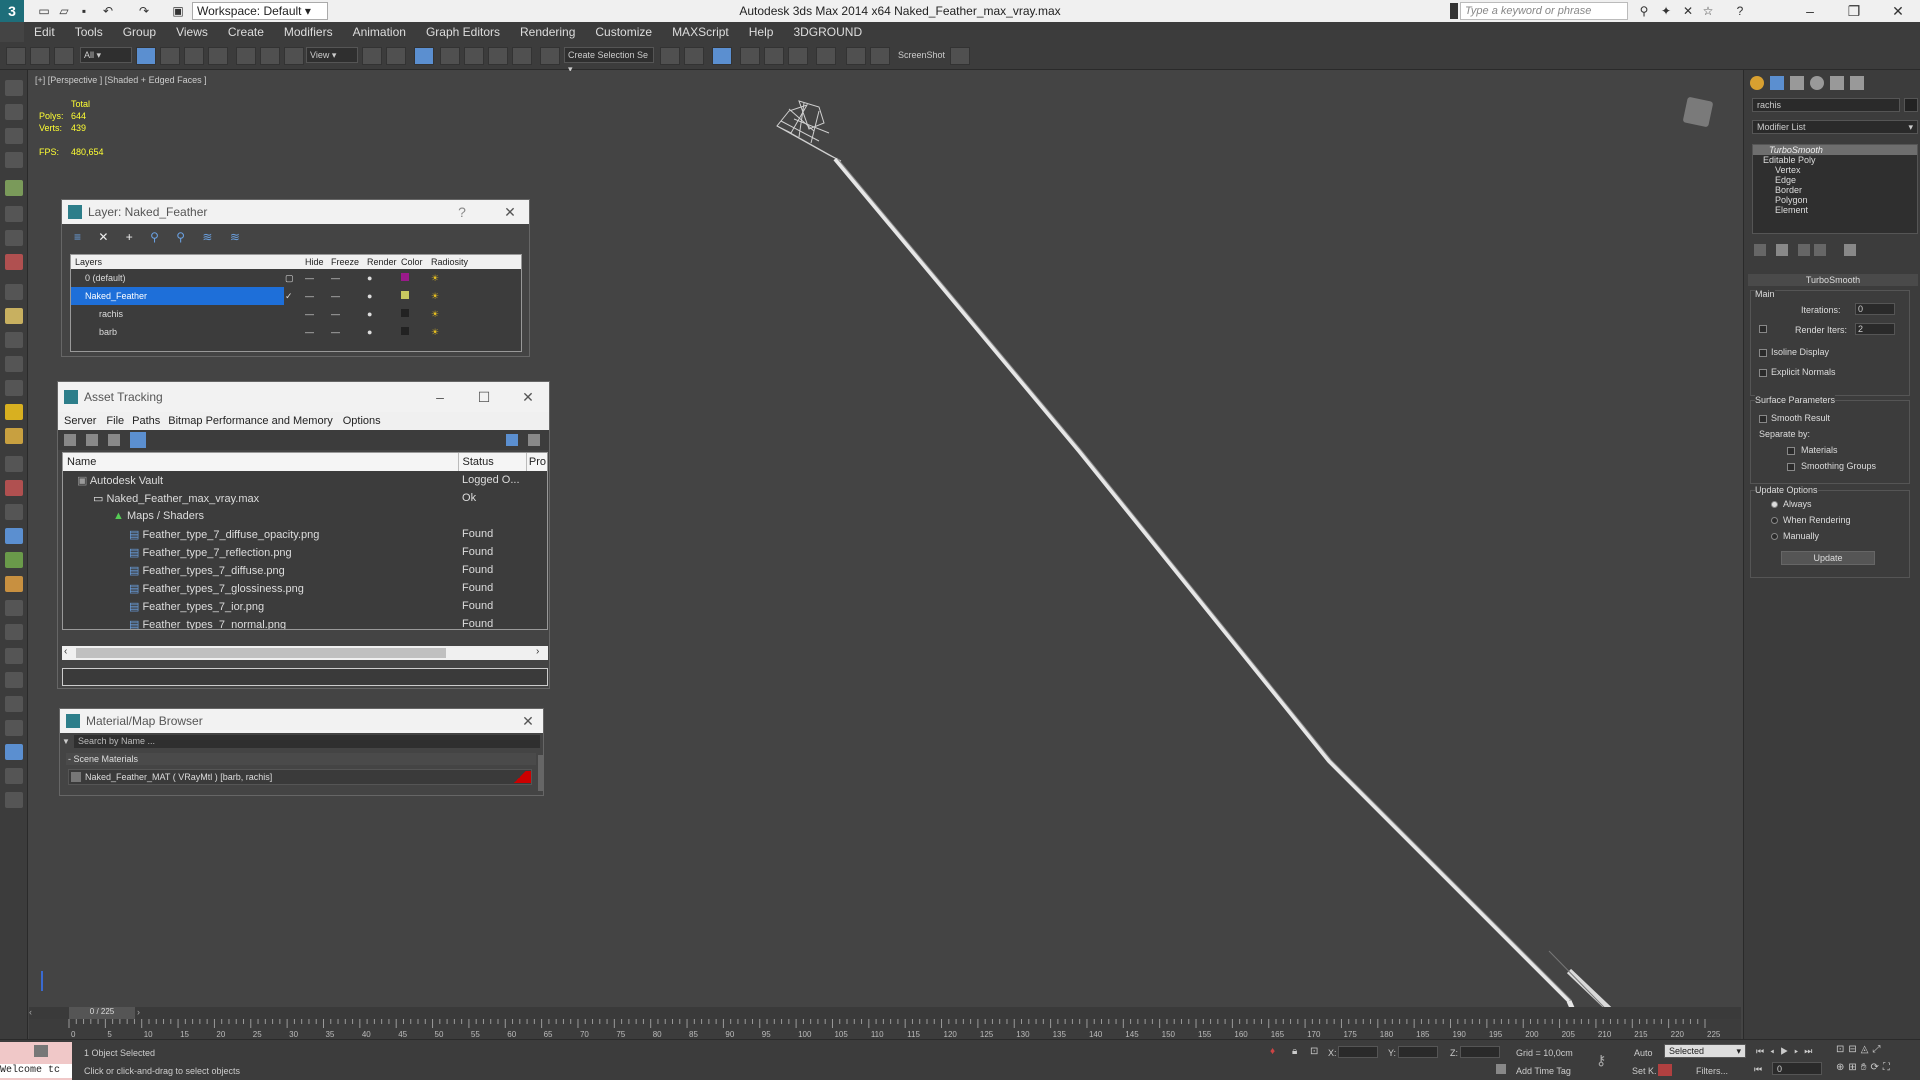 The height and width of the screenshot is (1080, 1920). What do you see at coordinates (218, 56) in the screenshot?
I see `window-crossing-icon` at bounding box center [218, 56].